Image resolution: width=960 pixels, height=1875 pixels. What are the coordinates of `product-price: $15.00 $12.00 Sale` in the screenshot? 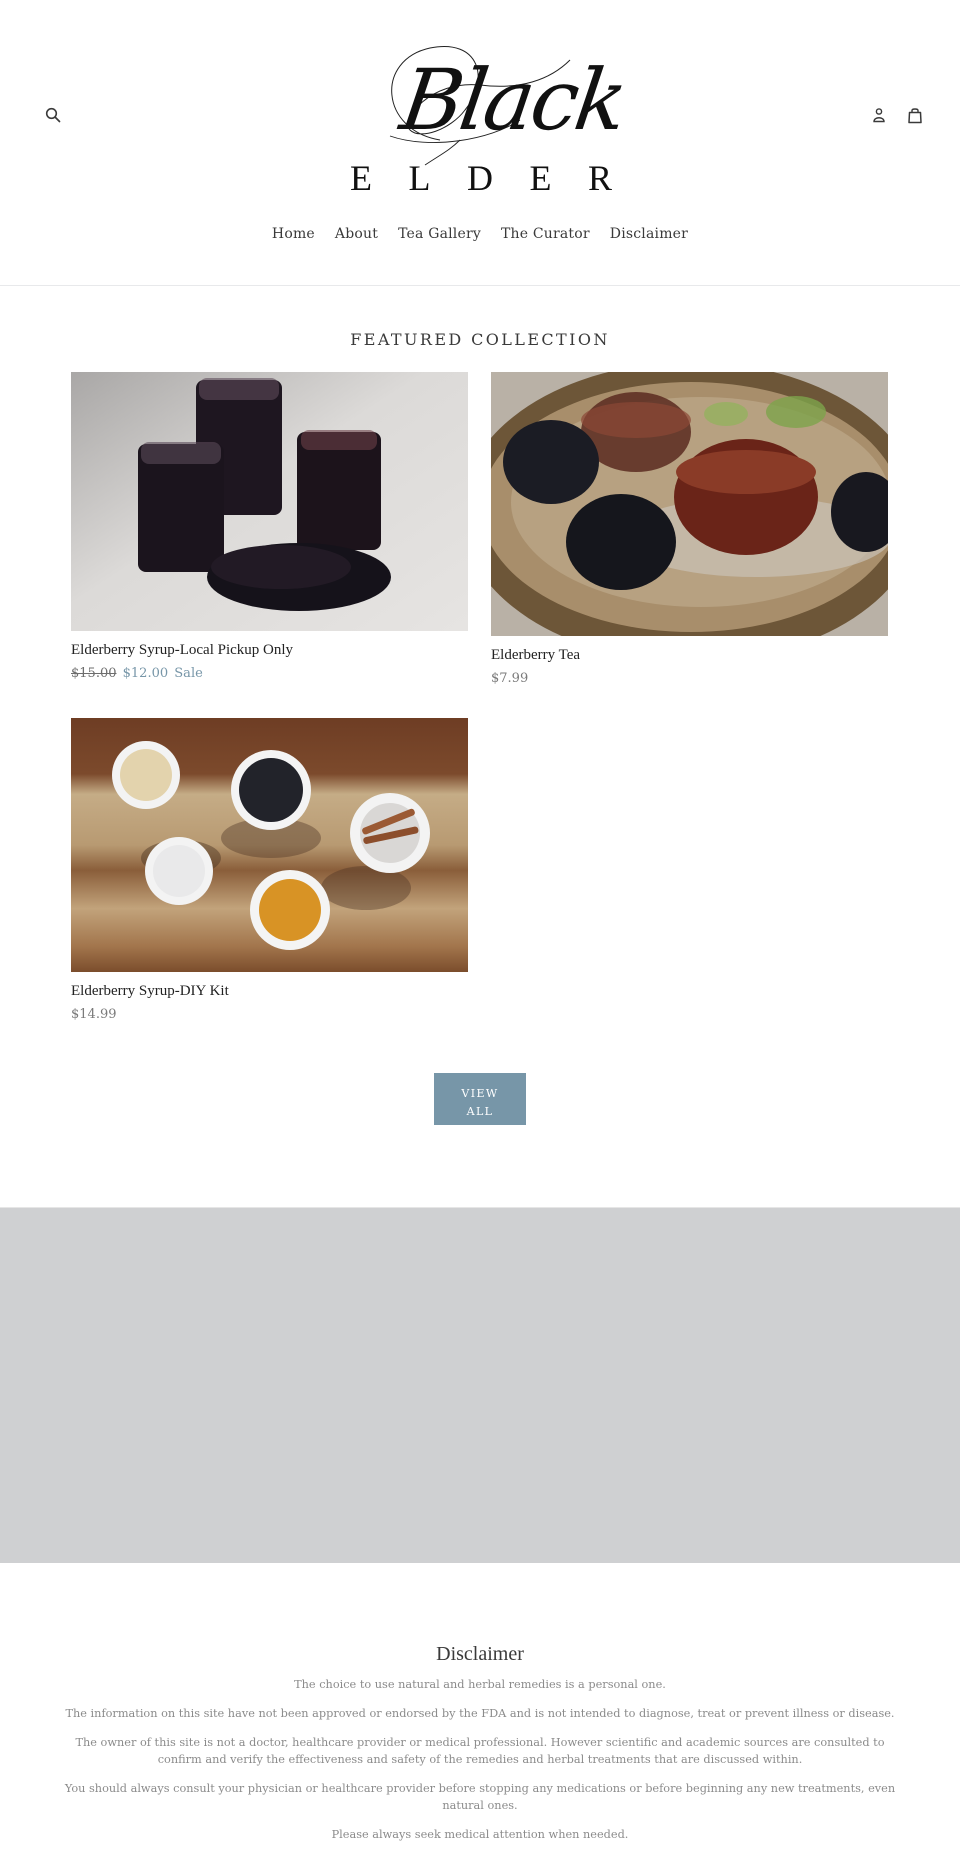 It's located at (269, 673).